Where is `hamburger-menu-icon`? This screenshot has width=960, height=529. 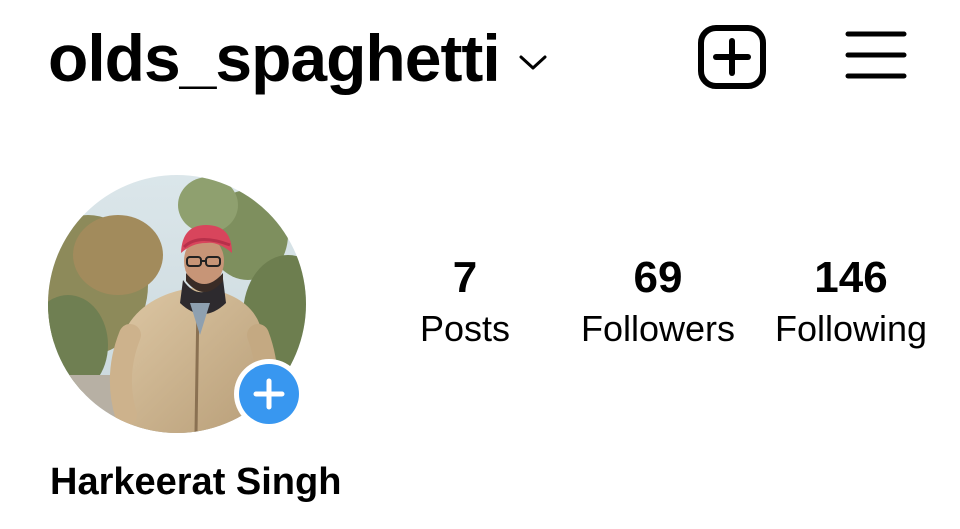
hamburger-menu-icon is located at coordinates (876, 55).